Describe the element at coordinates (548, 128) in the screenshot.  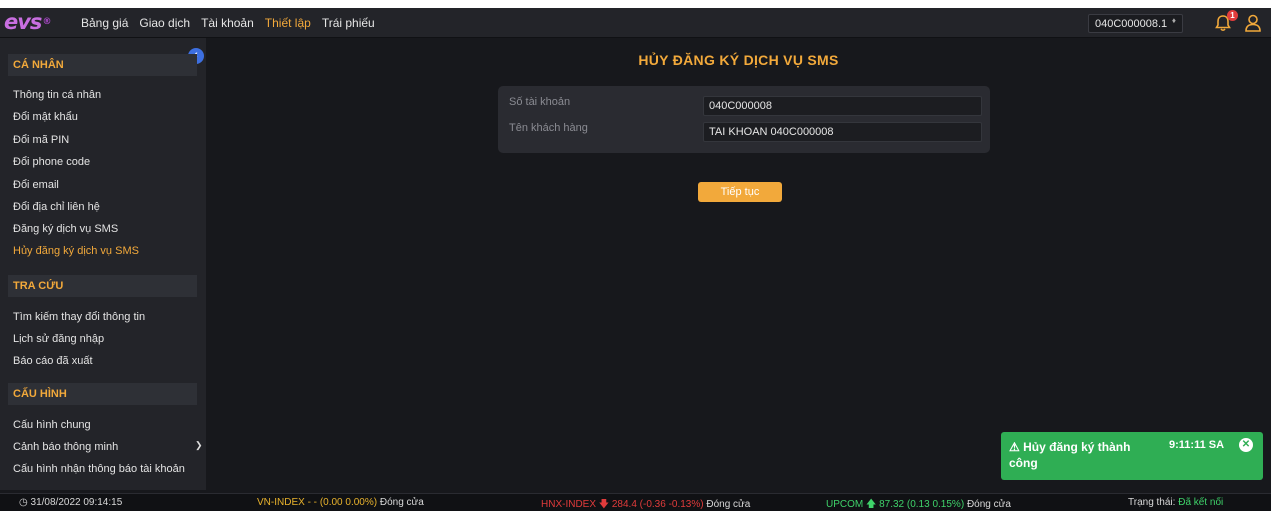
I see `customer-name-label: Tên khách hàng` at that location.